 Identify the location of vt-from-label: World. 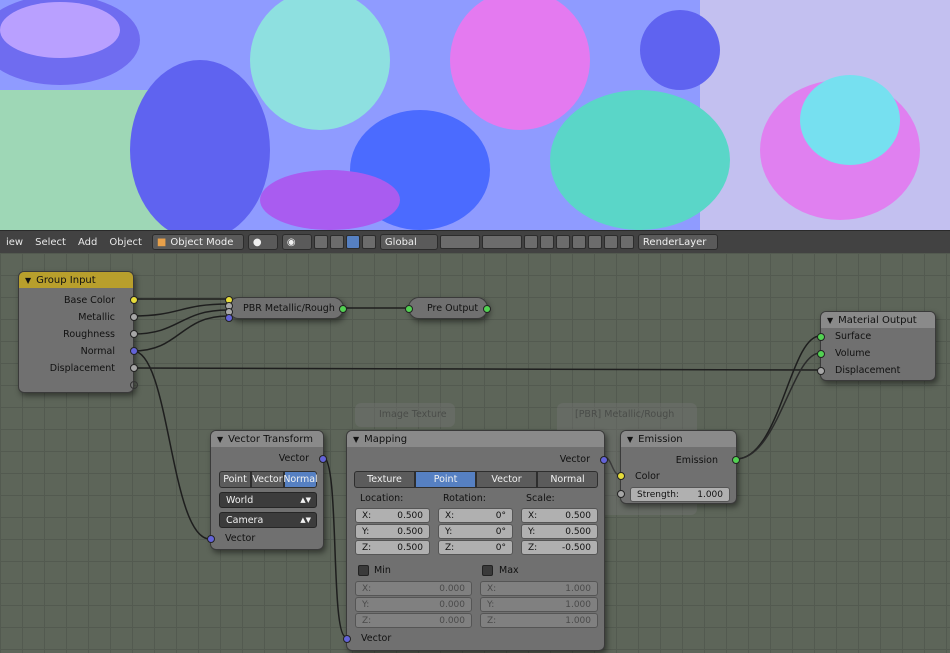
(240, 500).